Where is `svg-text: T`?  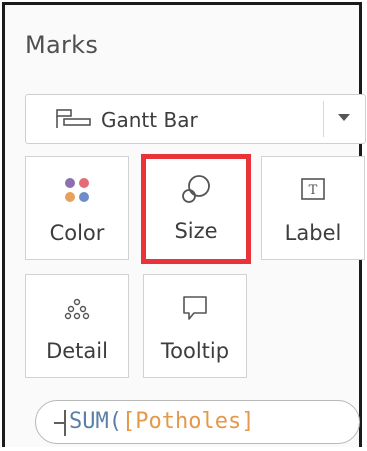 svg-text: T is located at coordinates (313, 190).